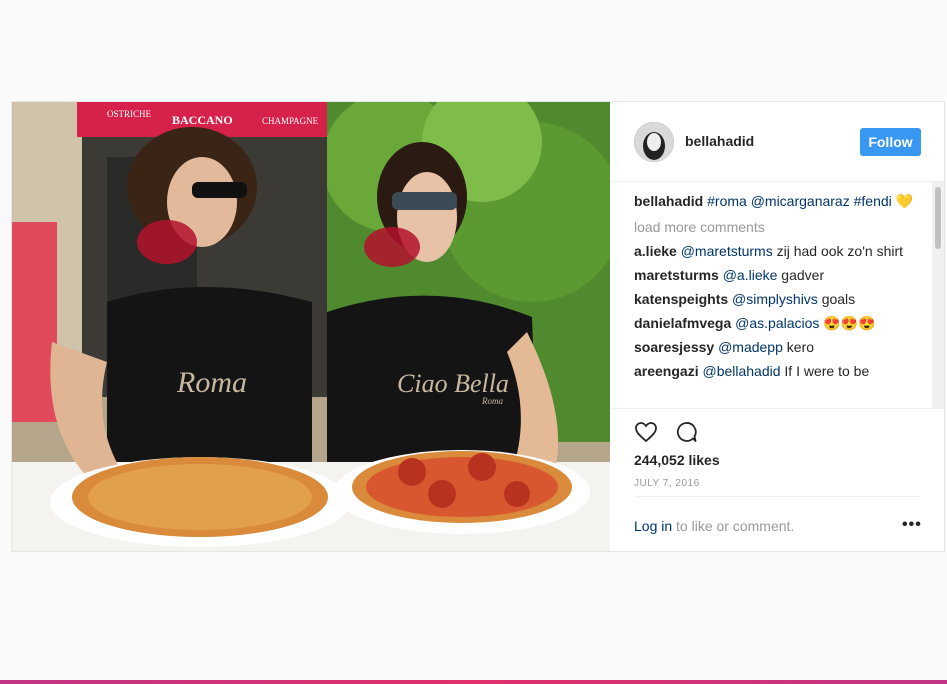 This screenshot has height=684, width=947. Describe the element at coordinates (938, 295) in the screenshot. I see `comments-scrollbar` at that location.